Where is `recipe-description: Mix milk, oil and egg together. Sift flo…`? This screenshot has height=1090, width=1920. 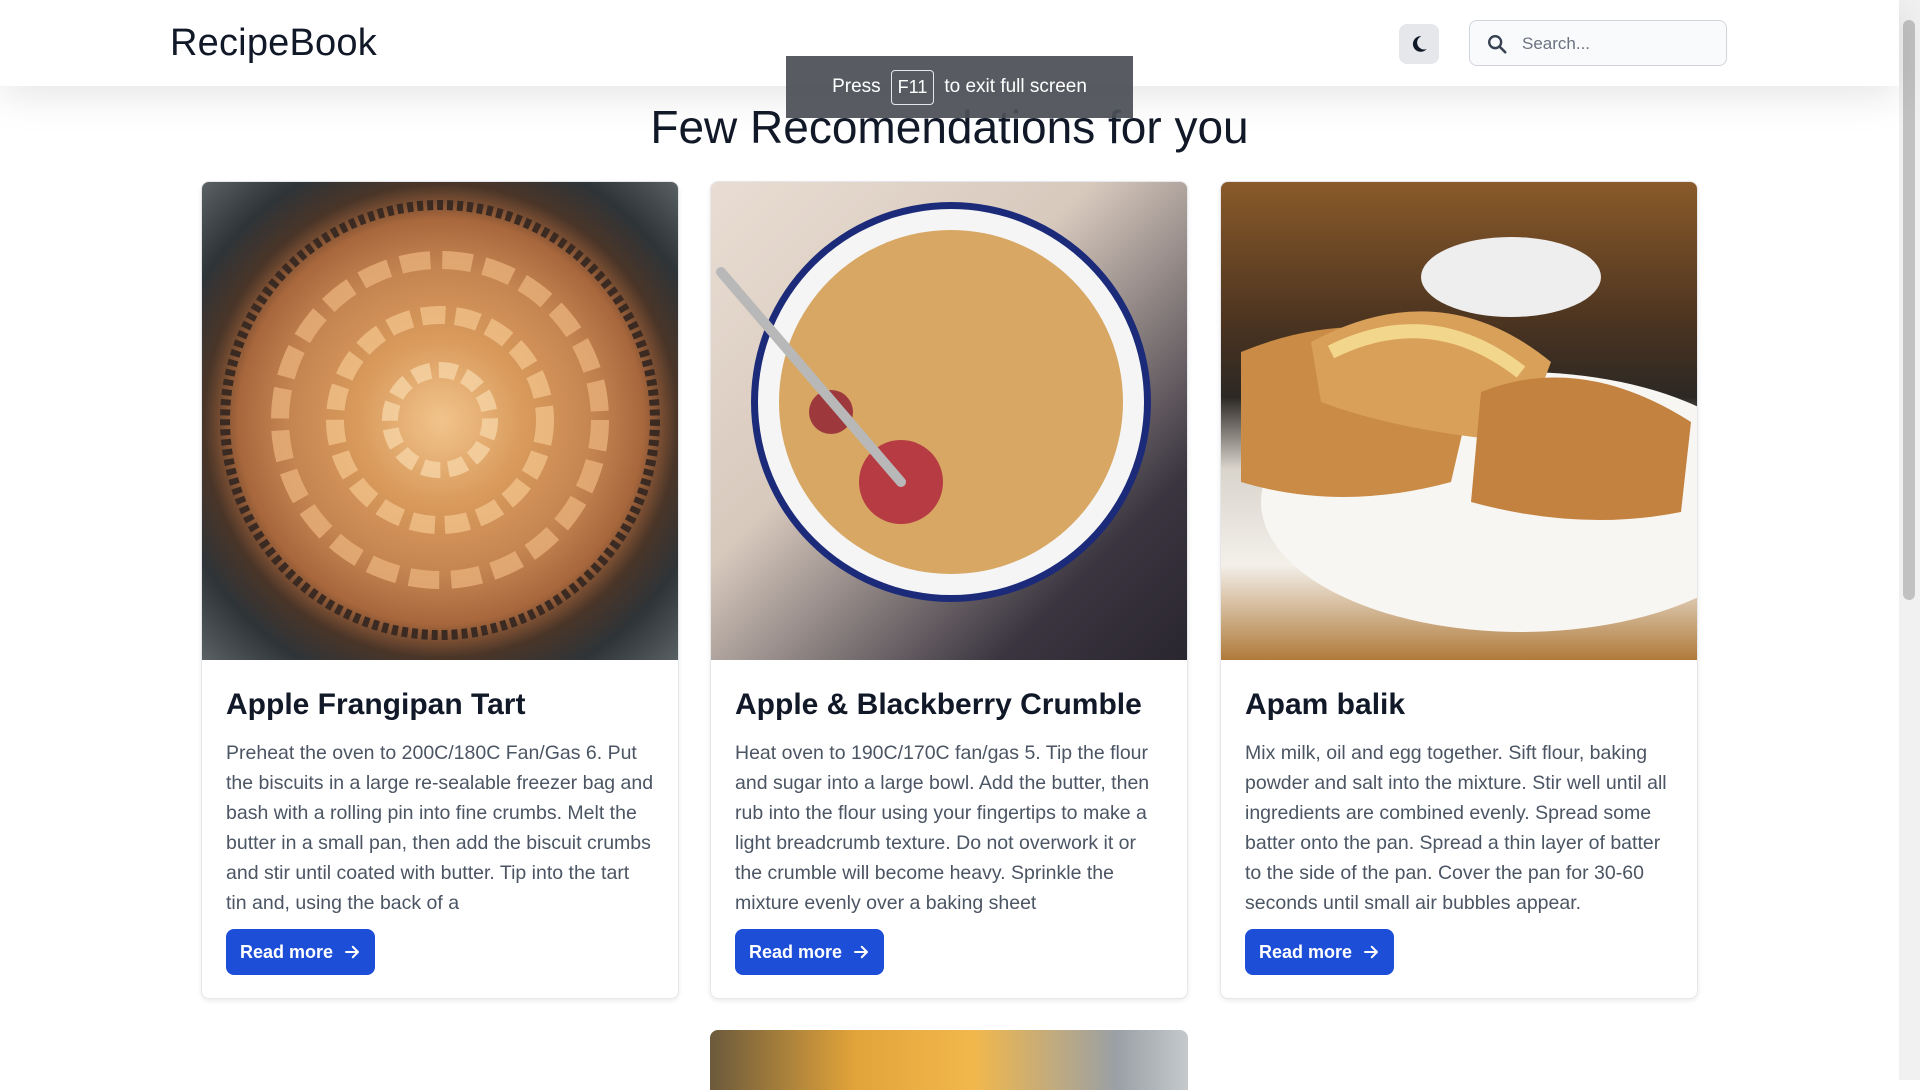 recipe-description: Mix milk, oil and egg together. Sift flo… is located at coordinates (1456, 828).